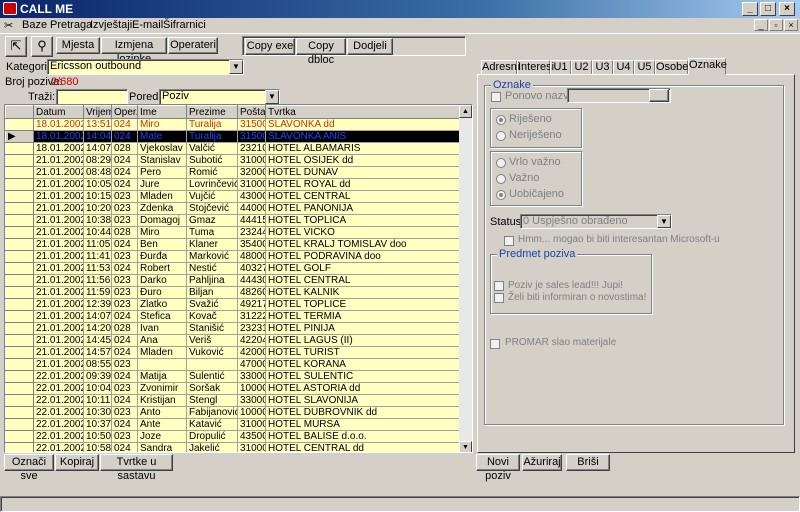 This screenshot has width=800, height=512. What do you see at coordinates (77, 462) in the screenshot?
I see `kopiraj-button: Kopiraj` at bounding box center [77, 462].